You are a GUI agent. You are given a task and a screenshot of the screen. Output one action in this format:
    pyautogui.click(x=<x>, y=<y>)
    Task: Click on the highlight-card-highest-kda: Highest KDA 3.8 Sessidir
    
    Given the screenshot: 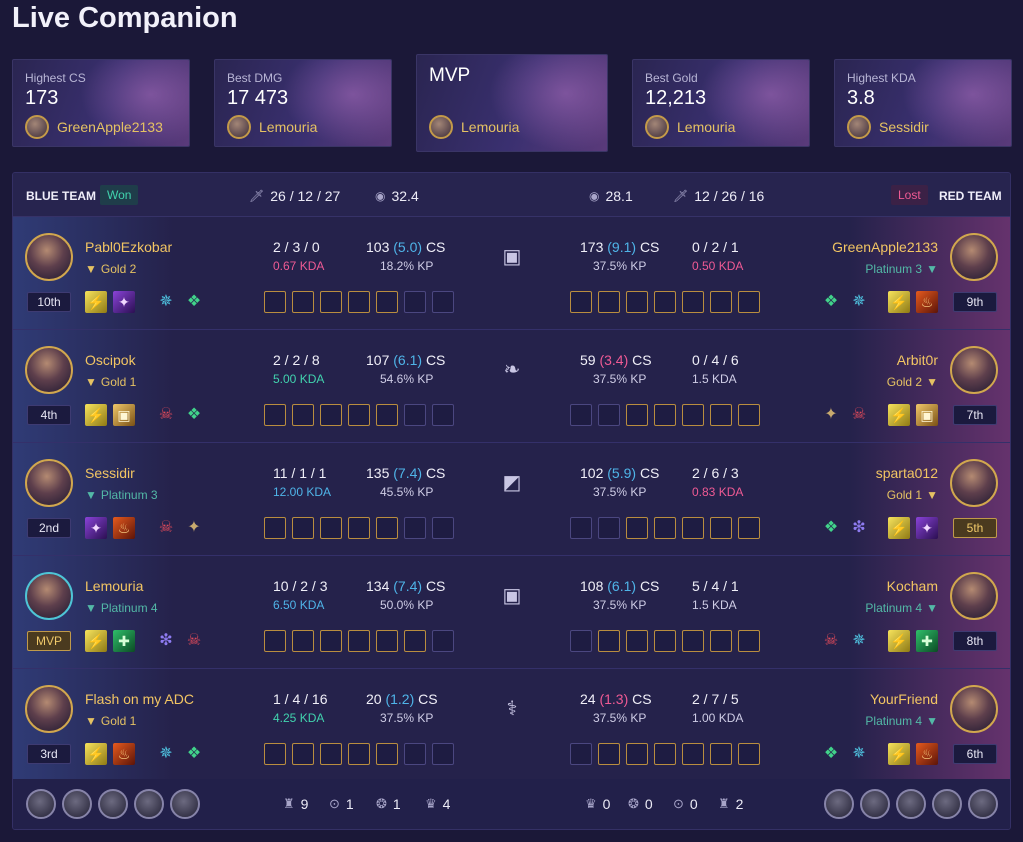 What is the action you would take?
    pyautogui.click(x=923, y=103)
    